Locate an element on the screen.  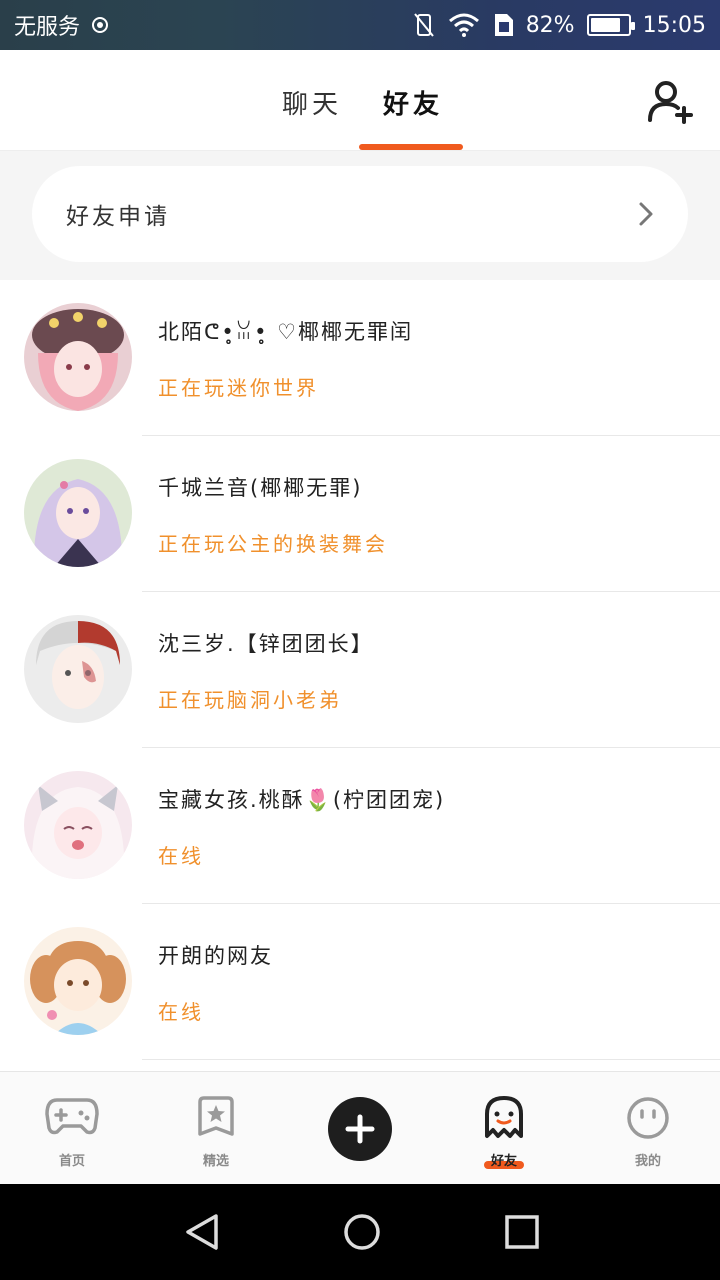
home-icon is located at coordinates (362, 1232).